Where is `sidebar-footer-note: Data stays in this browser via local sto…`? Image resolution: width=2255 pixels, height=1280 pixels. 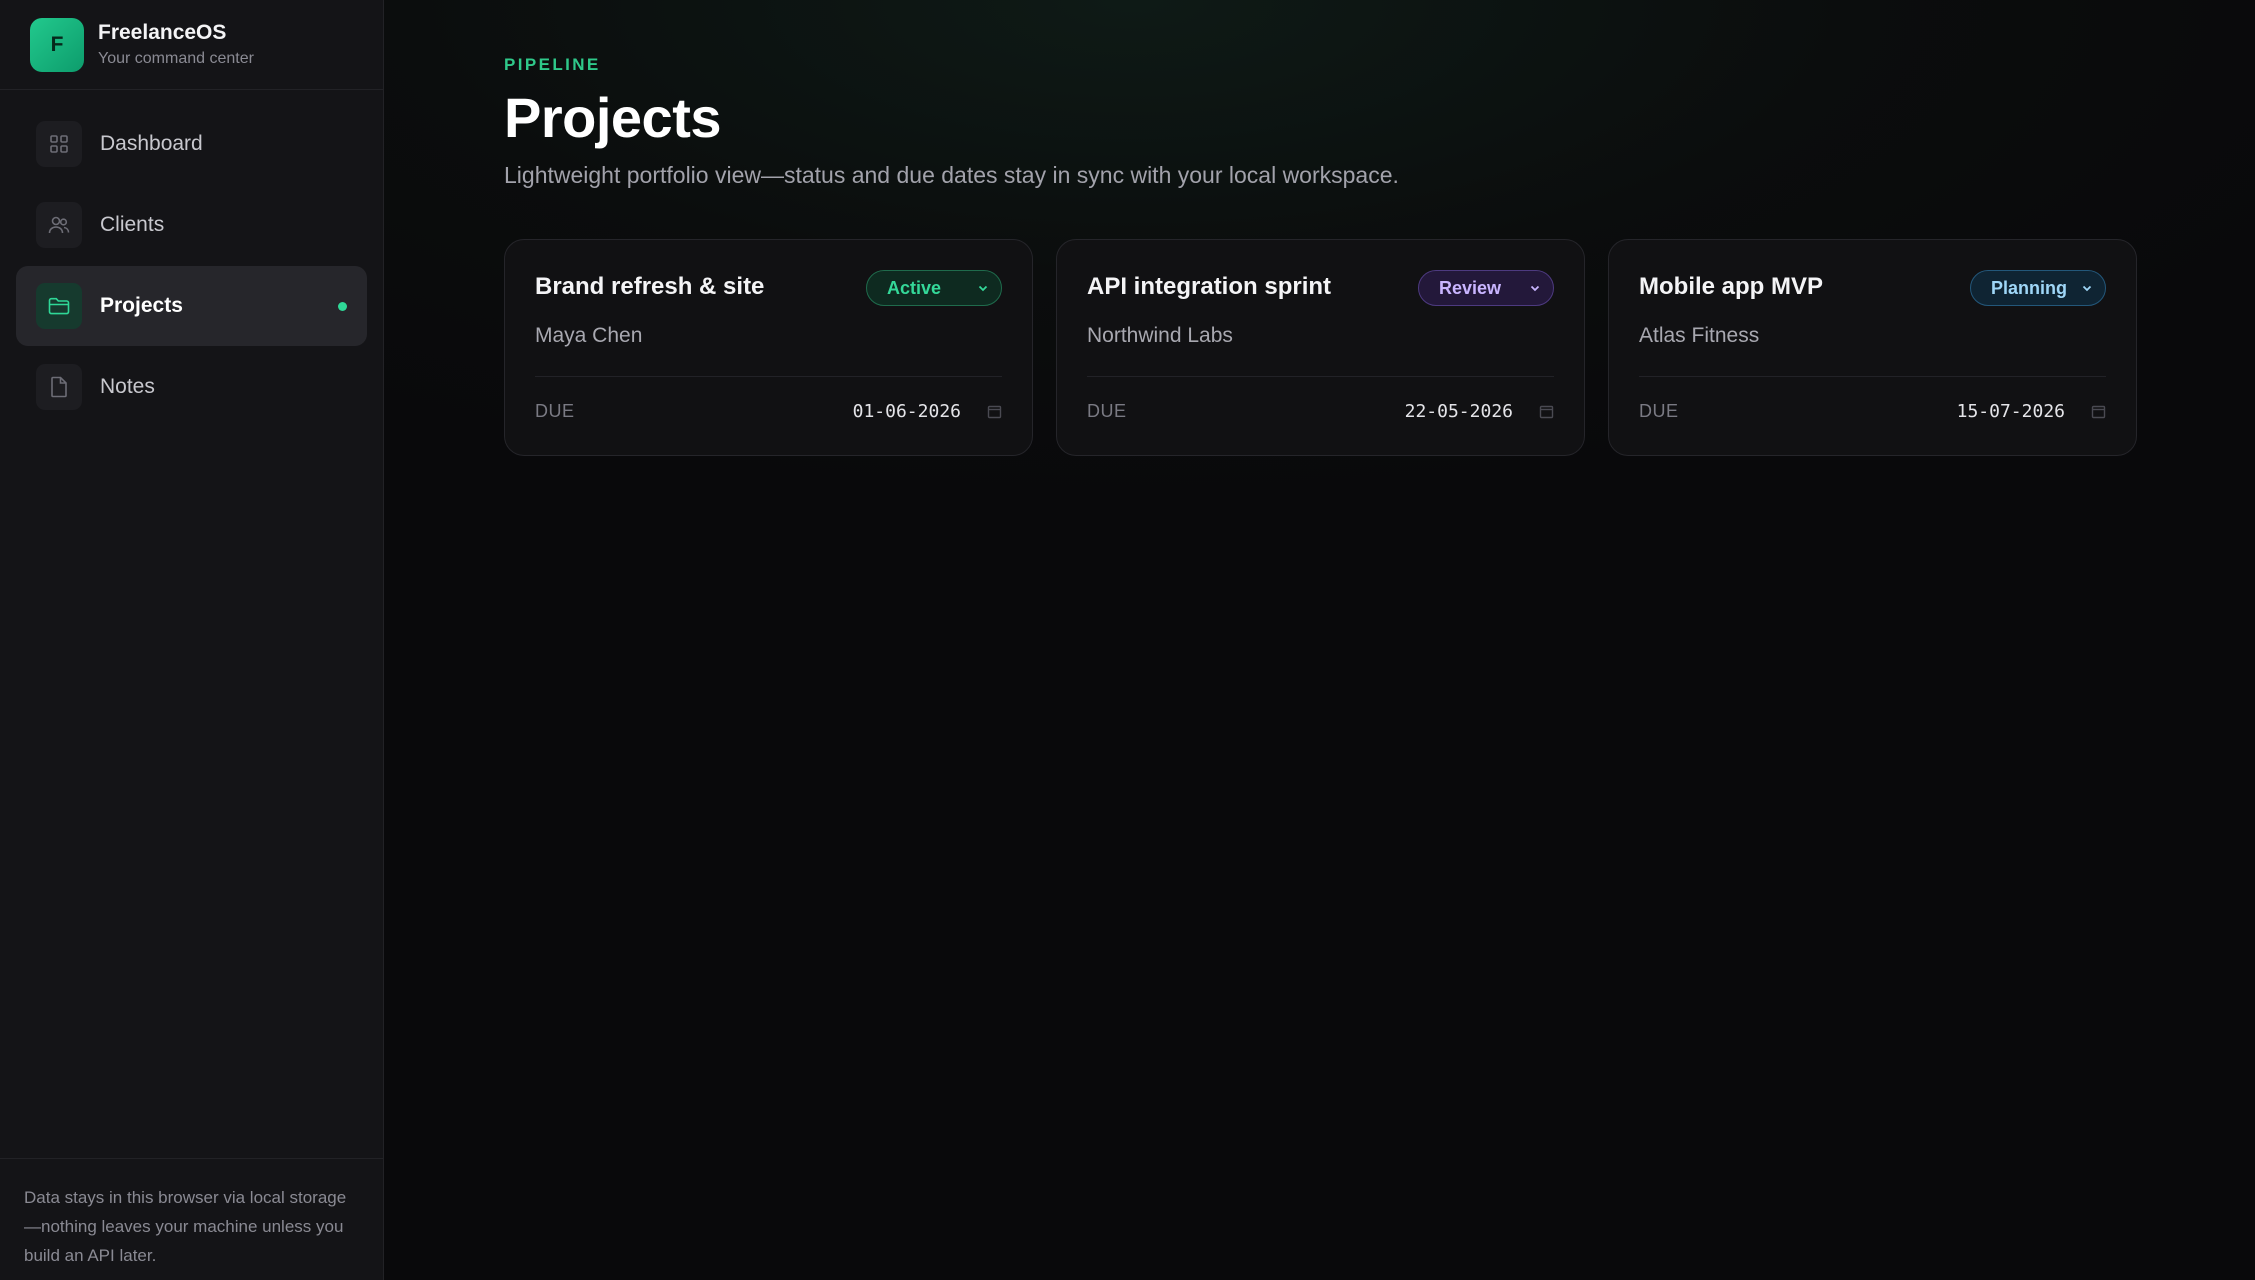
sidebar-footer-note: Data stays in this browser via local sto… is located at coordinates (191, 1219).